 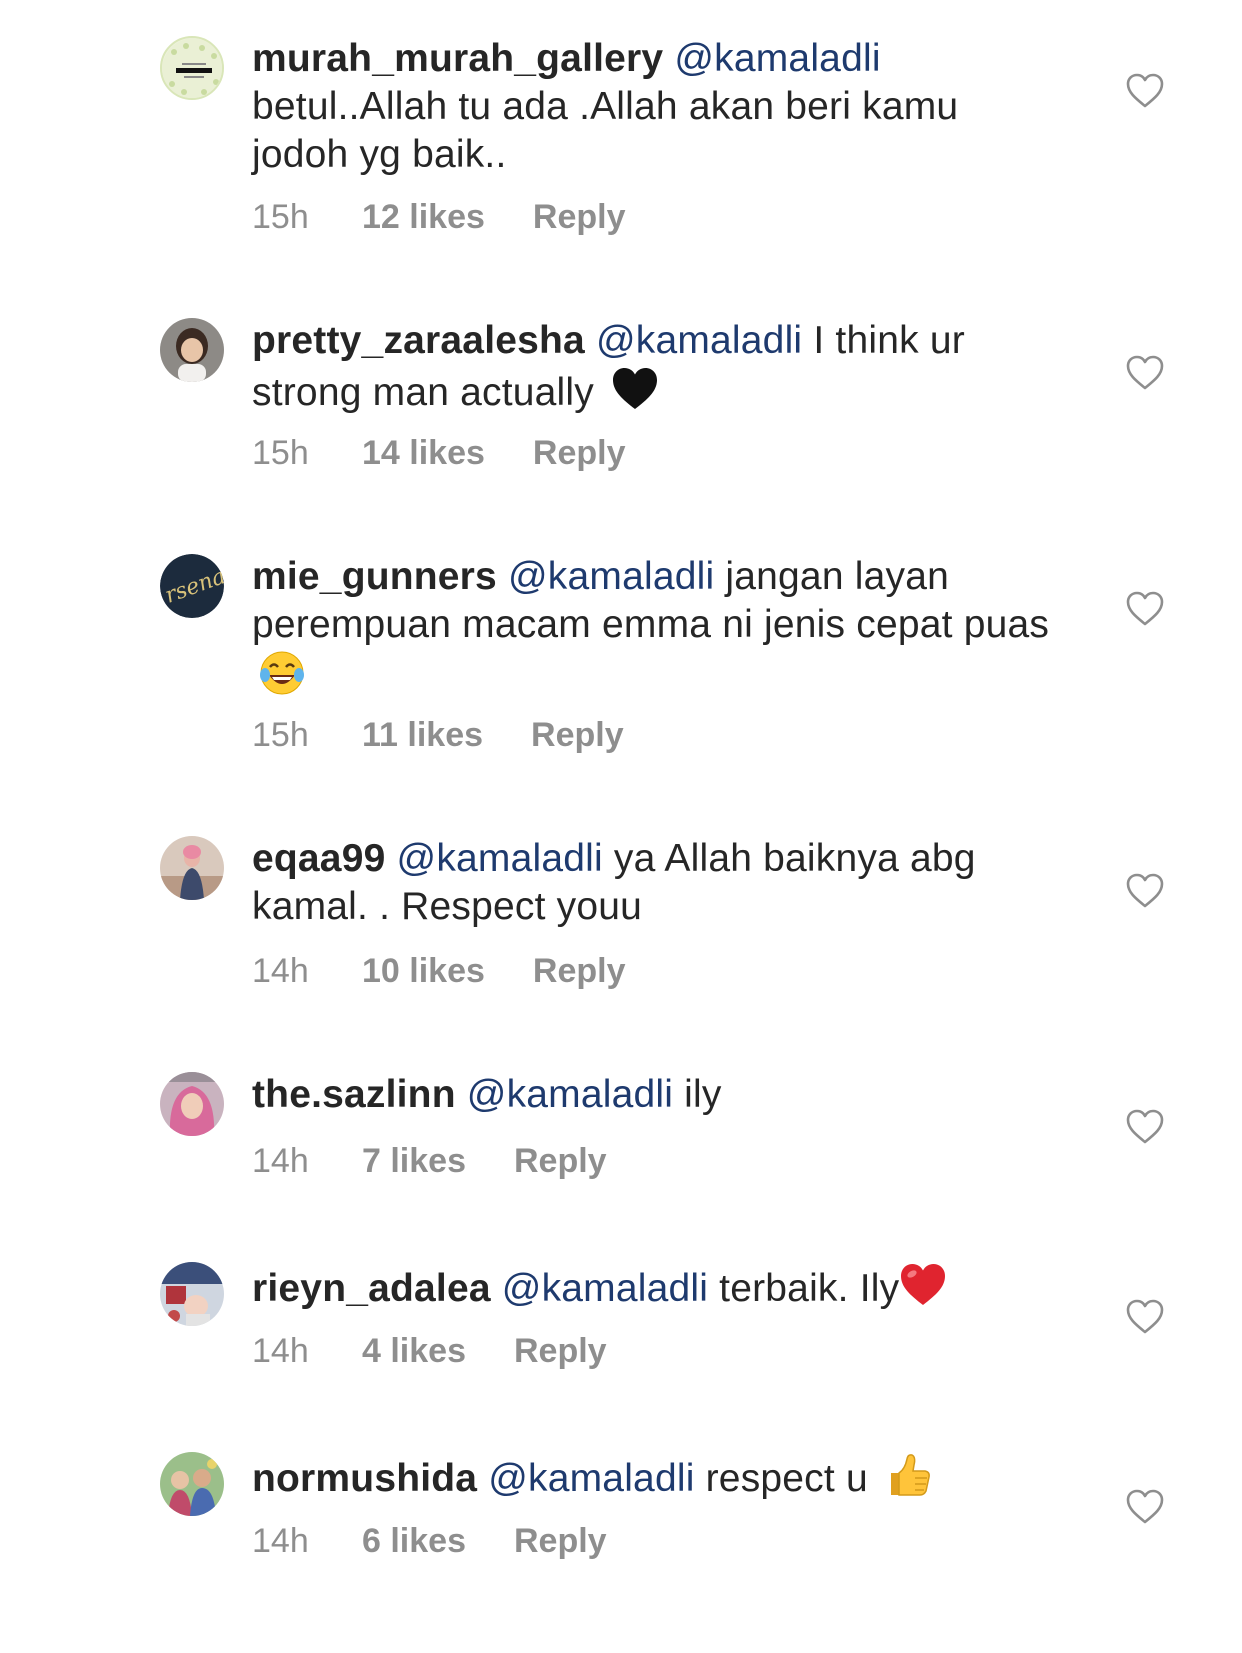 I want to click on comment-text: rieyn_adalea @kamaladli terbaik. Ily, so click(x=652, y=1287).